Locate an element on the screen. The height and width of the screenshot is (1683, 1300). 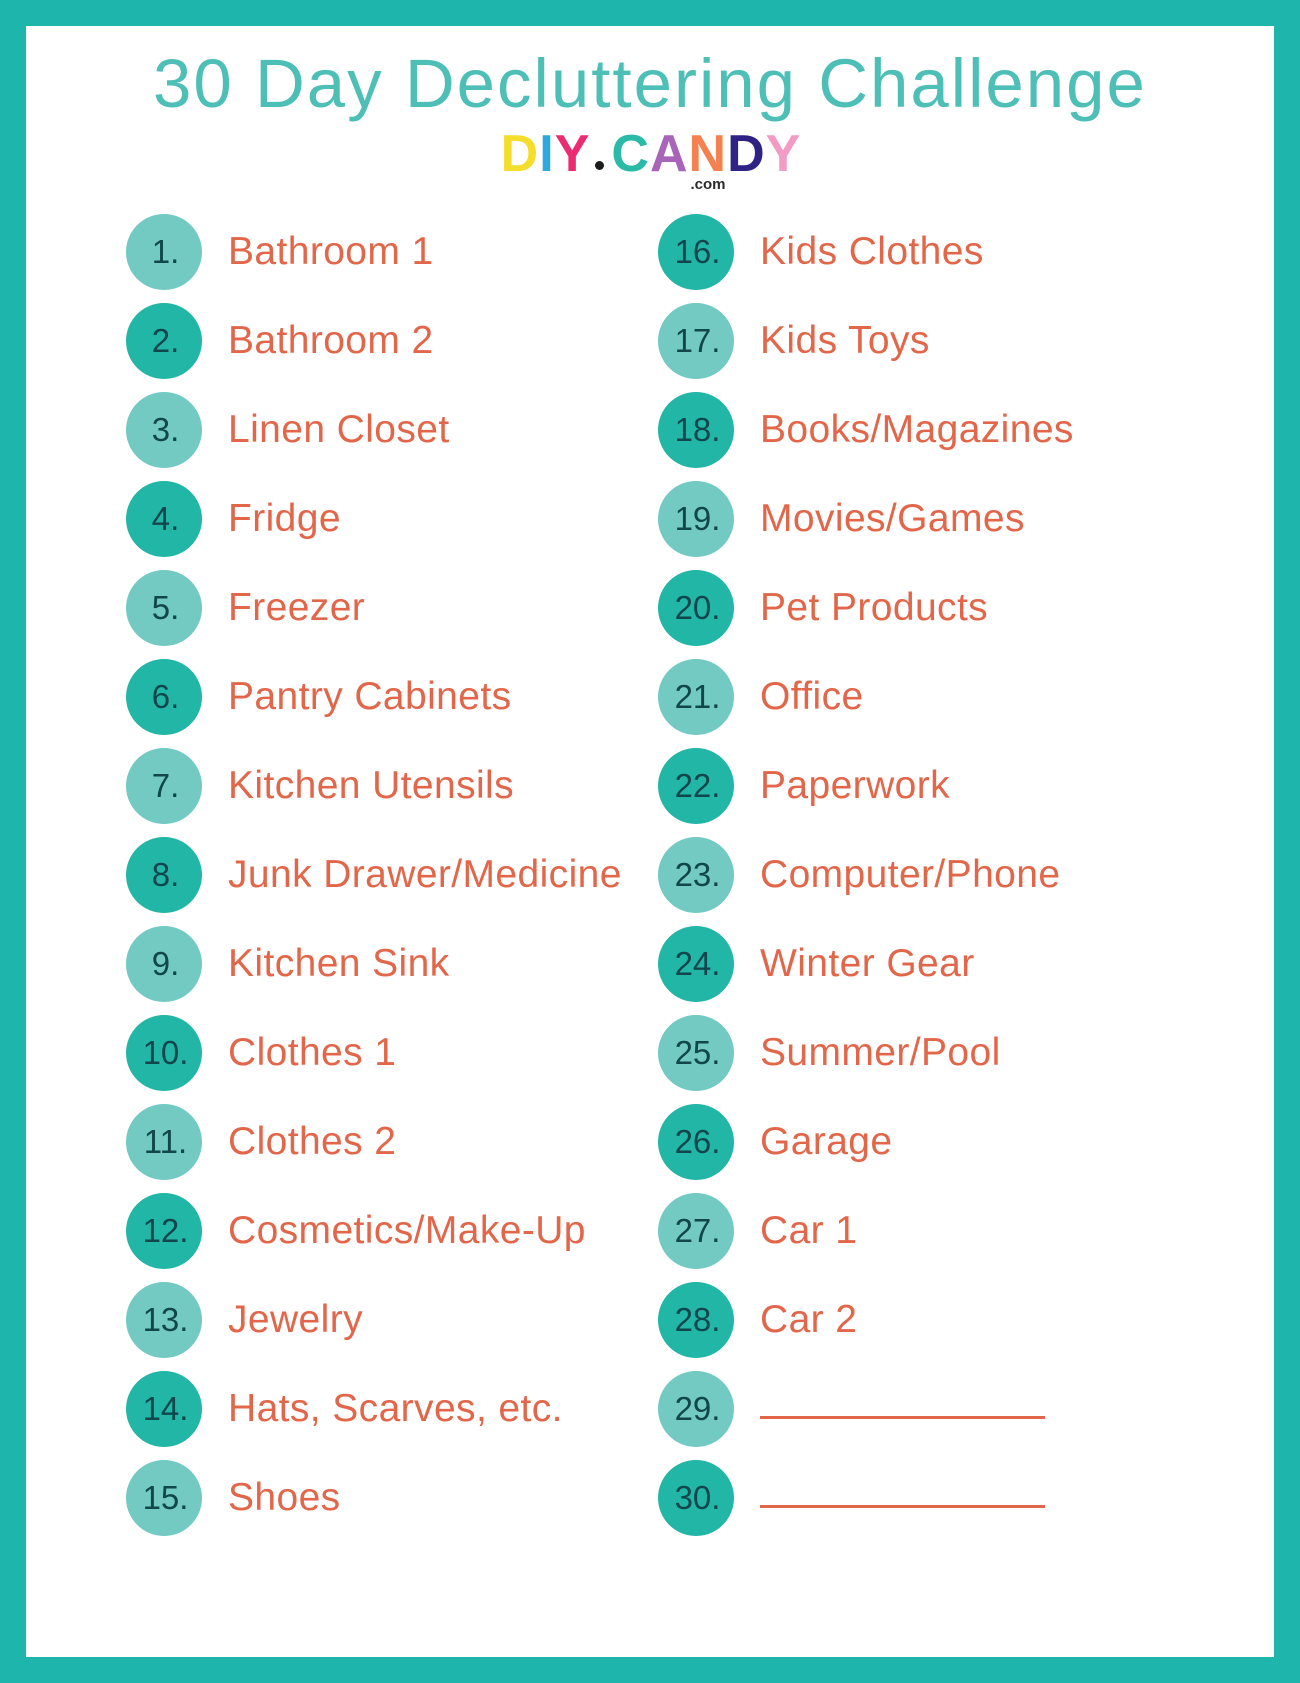
item-number-badge: 11. is located at coordinates (164, 1141).